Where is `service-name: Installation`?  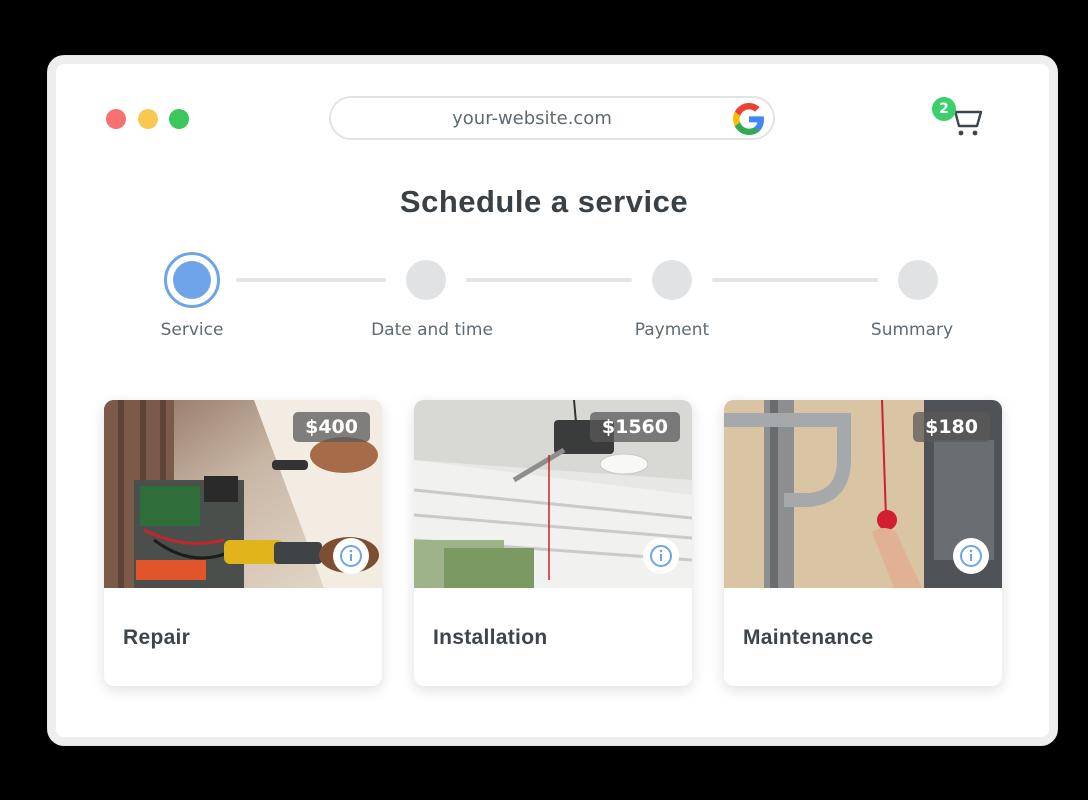 service-name: Installation is located at coordinates (490, 637).